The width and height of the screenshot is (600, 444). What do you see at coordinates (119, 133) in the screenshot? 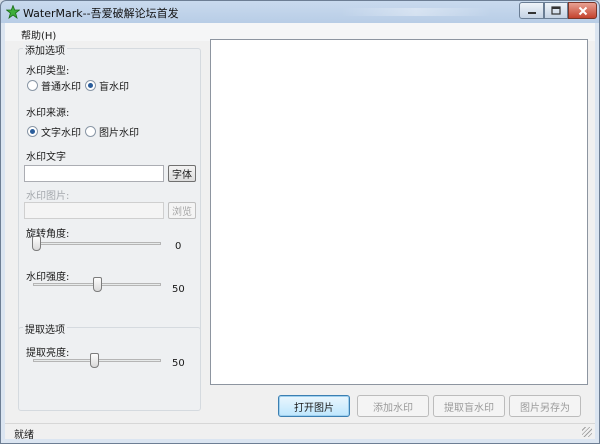
I see `radio-image-label: 图片水印` at bounding box center [119, 133].